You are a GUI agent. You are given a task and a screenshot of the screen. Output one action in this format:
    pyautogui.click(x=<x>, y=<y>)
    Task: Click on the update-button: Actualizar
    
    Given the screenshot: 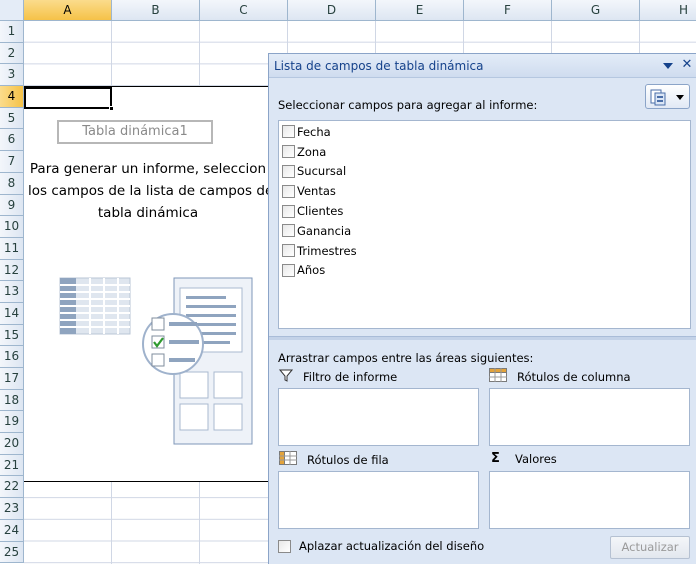 What is the action you would take?
    pyautogui.click(x=650, y=547)
    